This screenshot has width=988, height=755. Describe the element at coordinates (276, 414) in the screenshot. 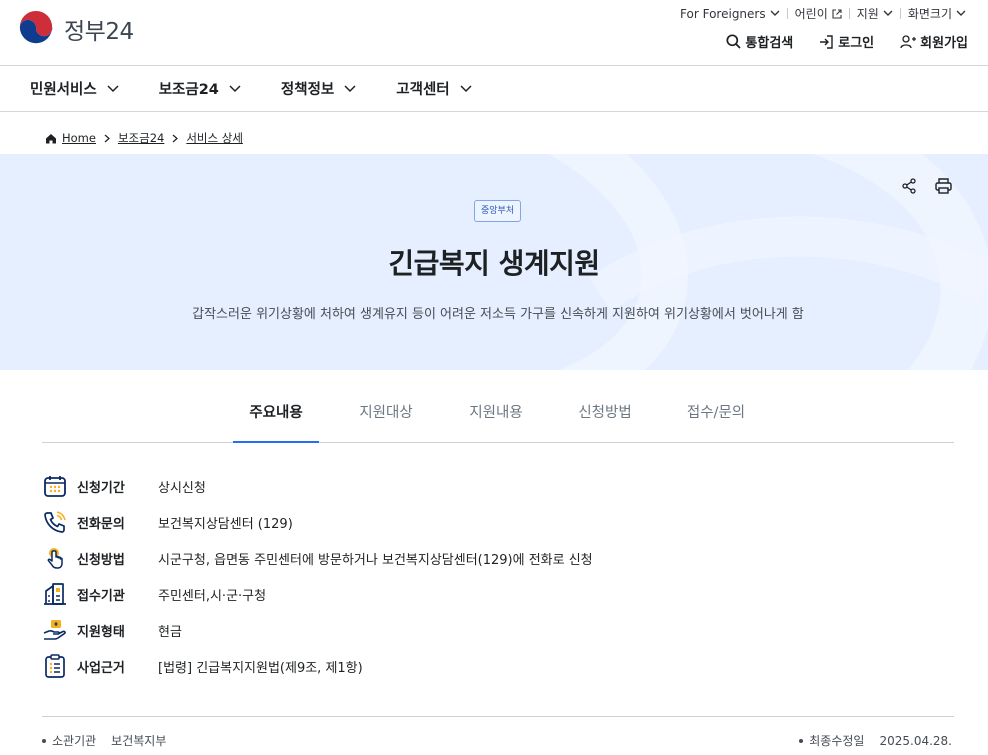

I see `tab-main-content: 주요내용` at that location.